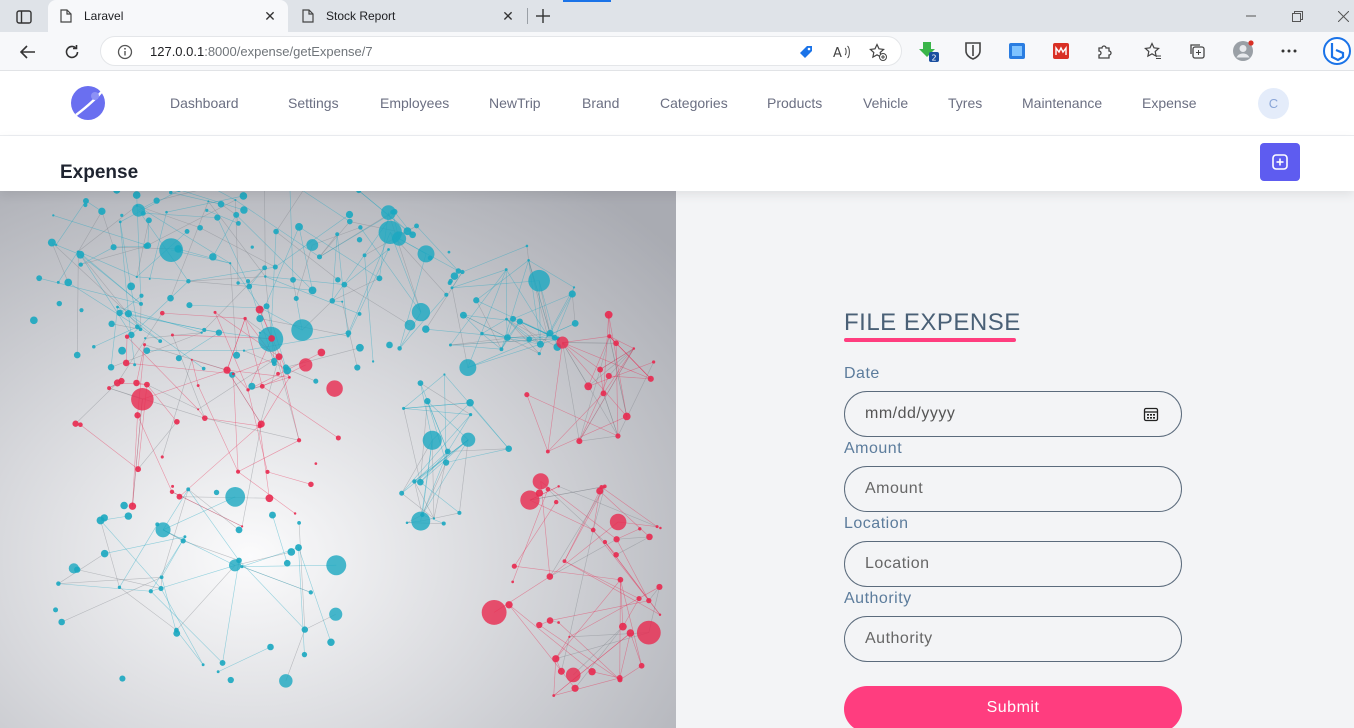 The image size is (1354, 728). Describe the element at coordinates (1197, 51) in the screenshot. I see `collections-icon` at that location.